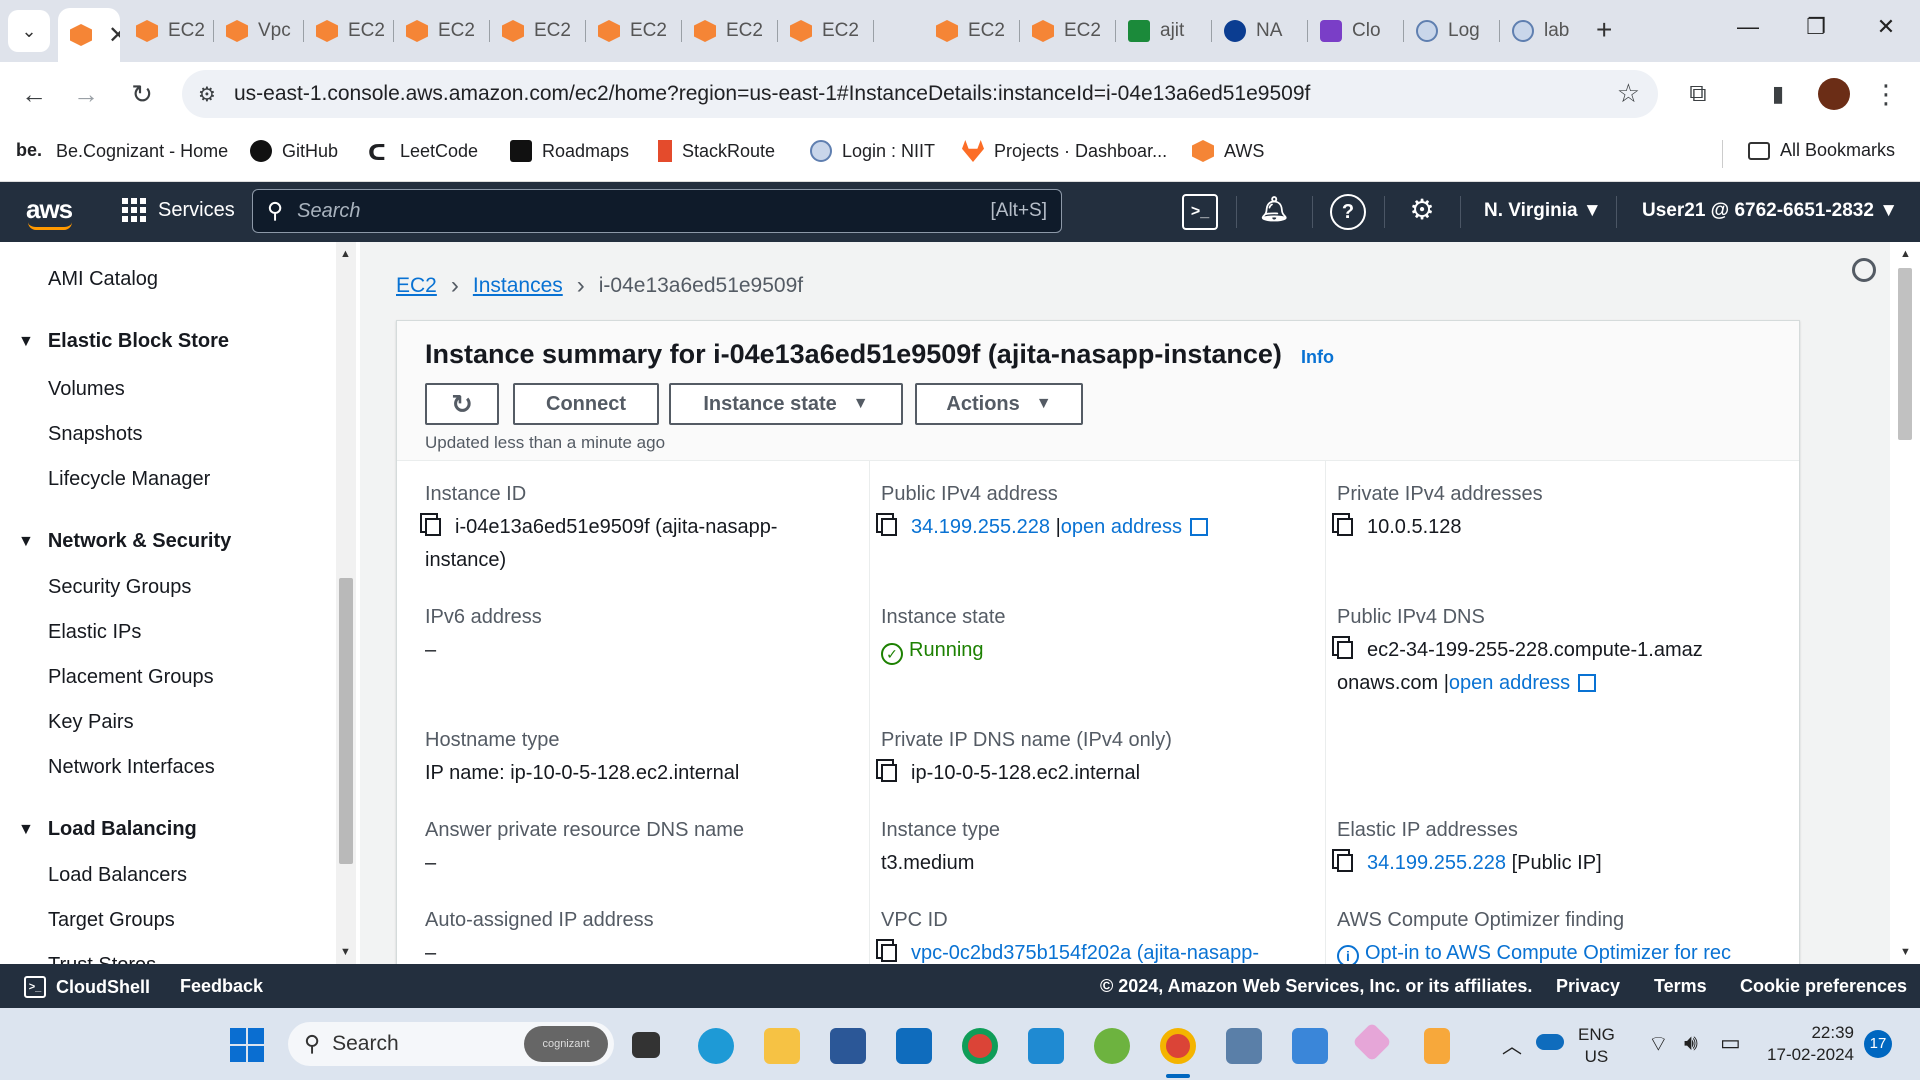  What do you see at coordinates (1864, 270) in the screenshot?
I see `help-panel-icon` at bounding box center [1864, 270].